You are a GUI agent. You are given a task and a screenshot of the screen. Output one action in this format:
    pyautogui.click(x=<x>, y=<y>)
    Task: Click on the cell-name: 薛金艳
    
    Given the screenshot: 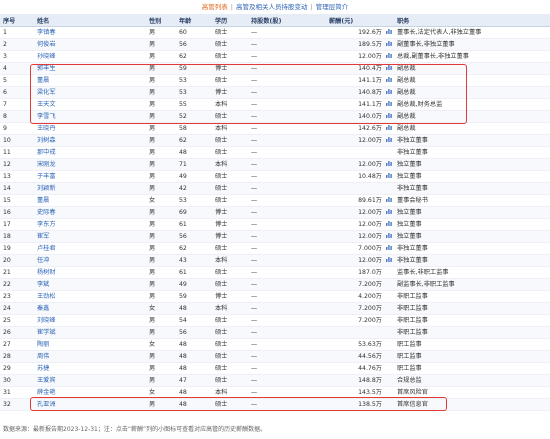 What is the action you would take?
    pyautogui.click(x=90, y=392)
    